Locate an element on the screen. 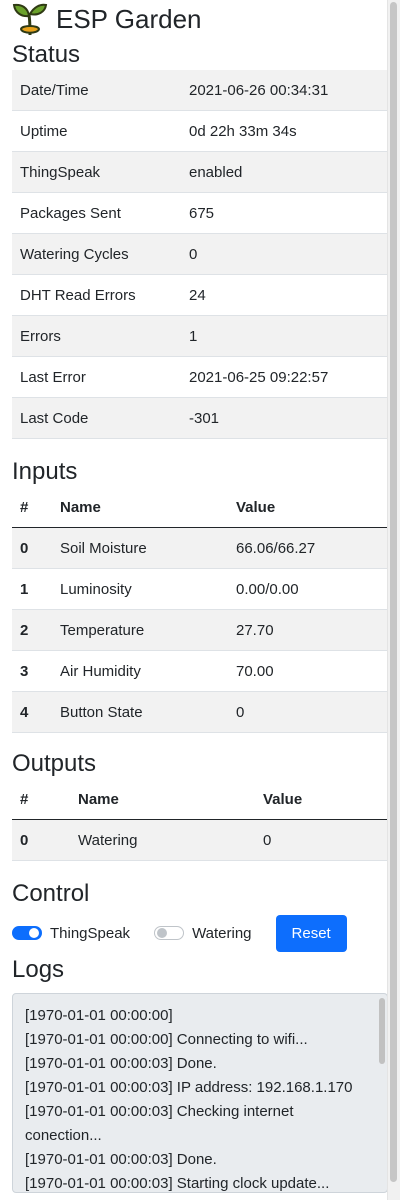 Image resolution: width=400 pixels, height=1200 pixels. status-row: Watering Cycles 0 is located at coordinates (200, 254).